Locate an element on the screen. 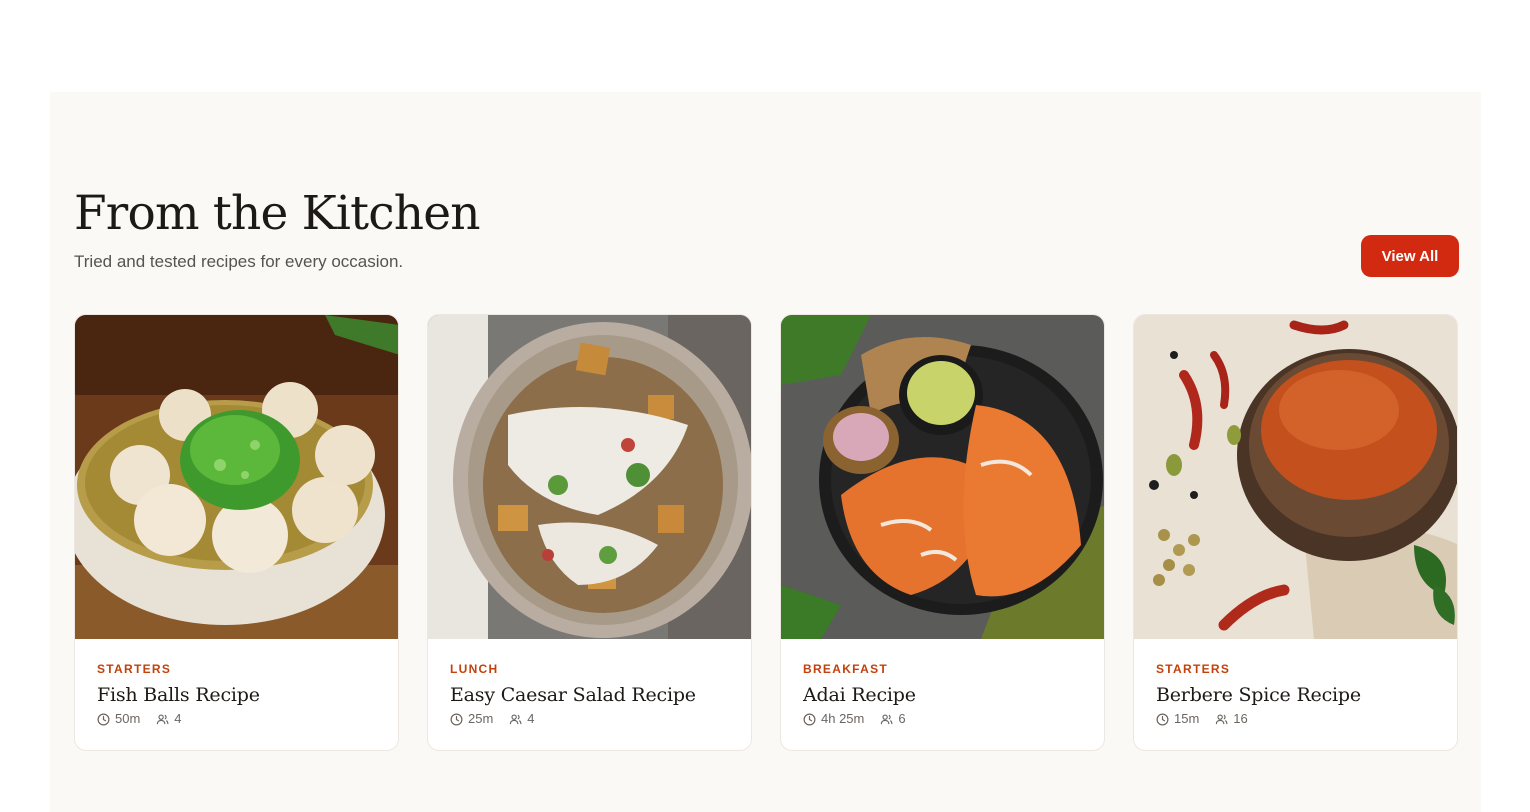 This screenshot has width=1530, height=812. recipe-card: STARTERS Fish Balls Recipe 50m 4 is located at coordinates (236, 532).